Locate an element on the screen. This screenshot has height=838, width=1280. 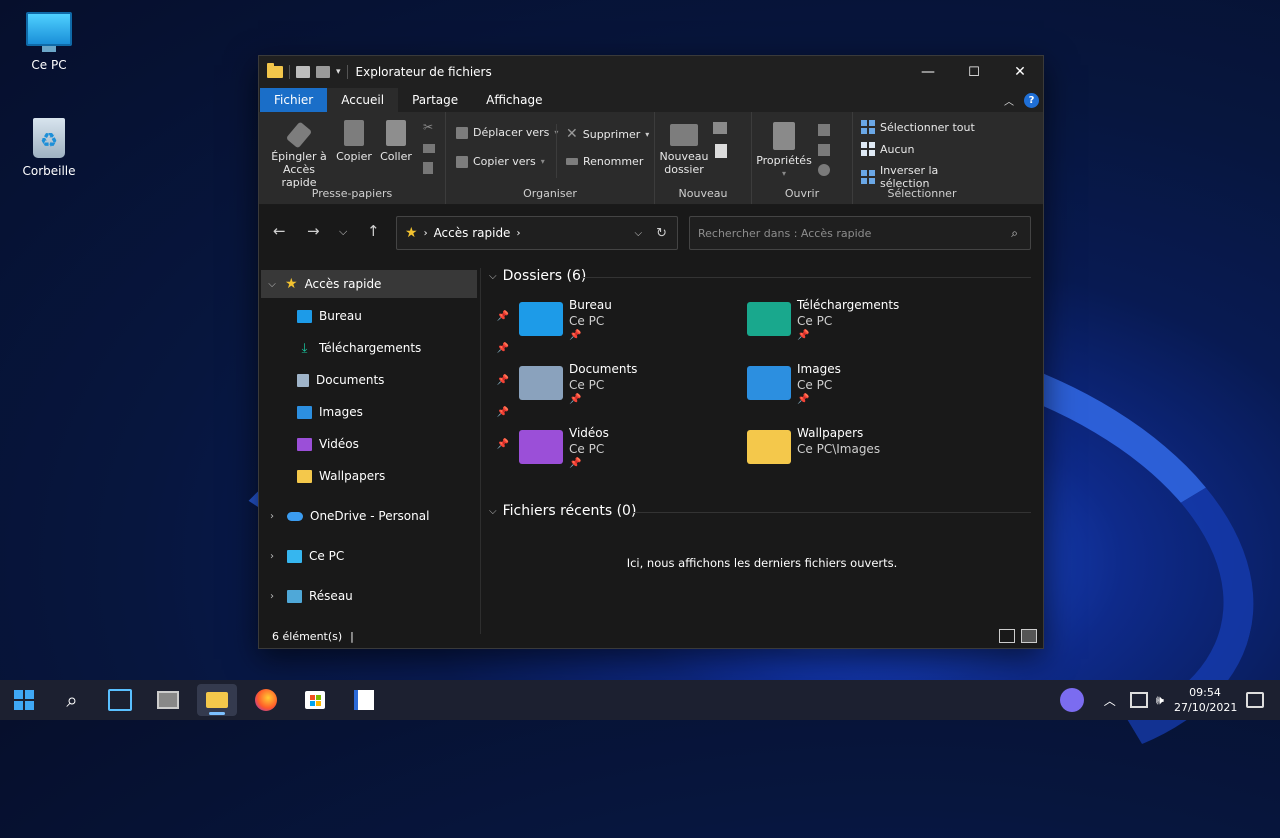
folder-tile-documents: Documents Ce PC 📌 is located at coordinates (624, 390).